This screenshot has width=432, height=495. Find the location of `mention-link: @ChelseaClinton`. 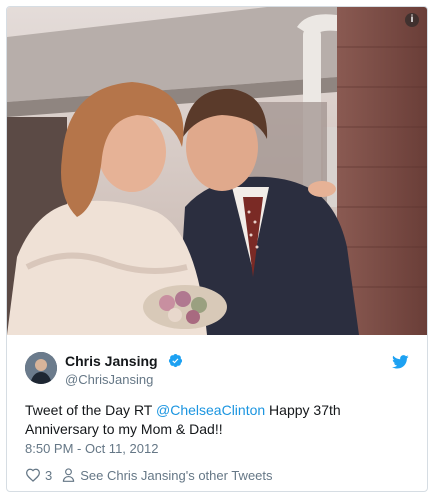

mention-link: @ChelseaClinton is located at coordinates (210, 410).